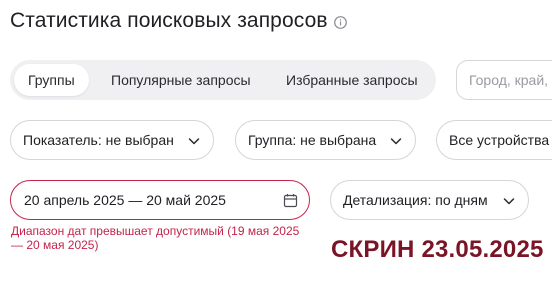 The height and width of the screenshot is (283, 552). What do you see at coordinates (98, 140) in the screenshot?
I see `metric-select-label: Показатель: не выбран` at bounding box center [98, 140].